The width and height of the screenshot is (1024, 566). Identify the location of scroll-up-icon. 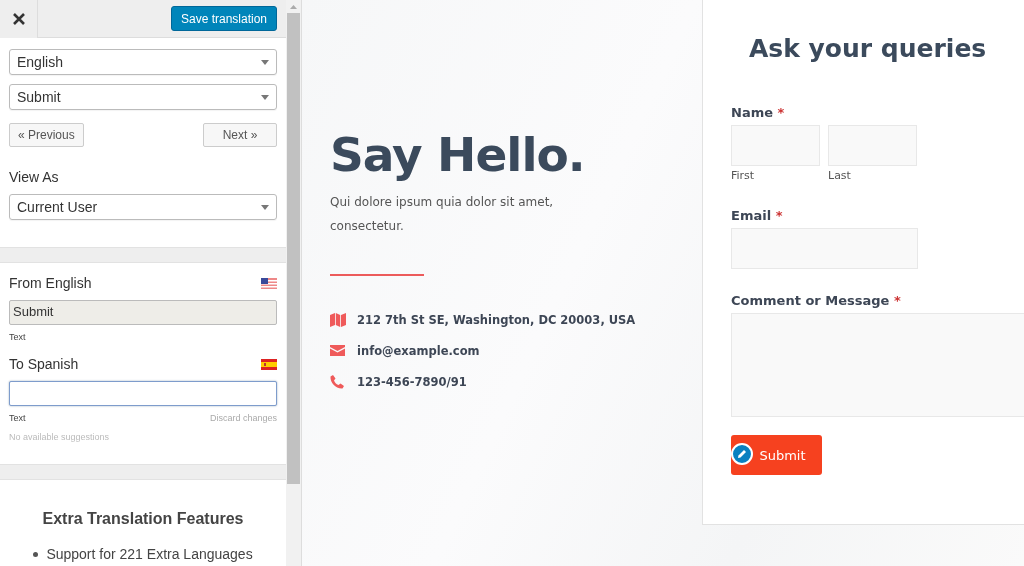
(293, 7).